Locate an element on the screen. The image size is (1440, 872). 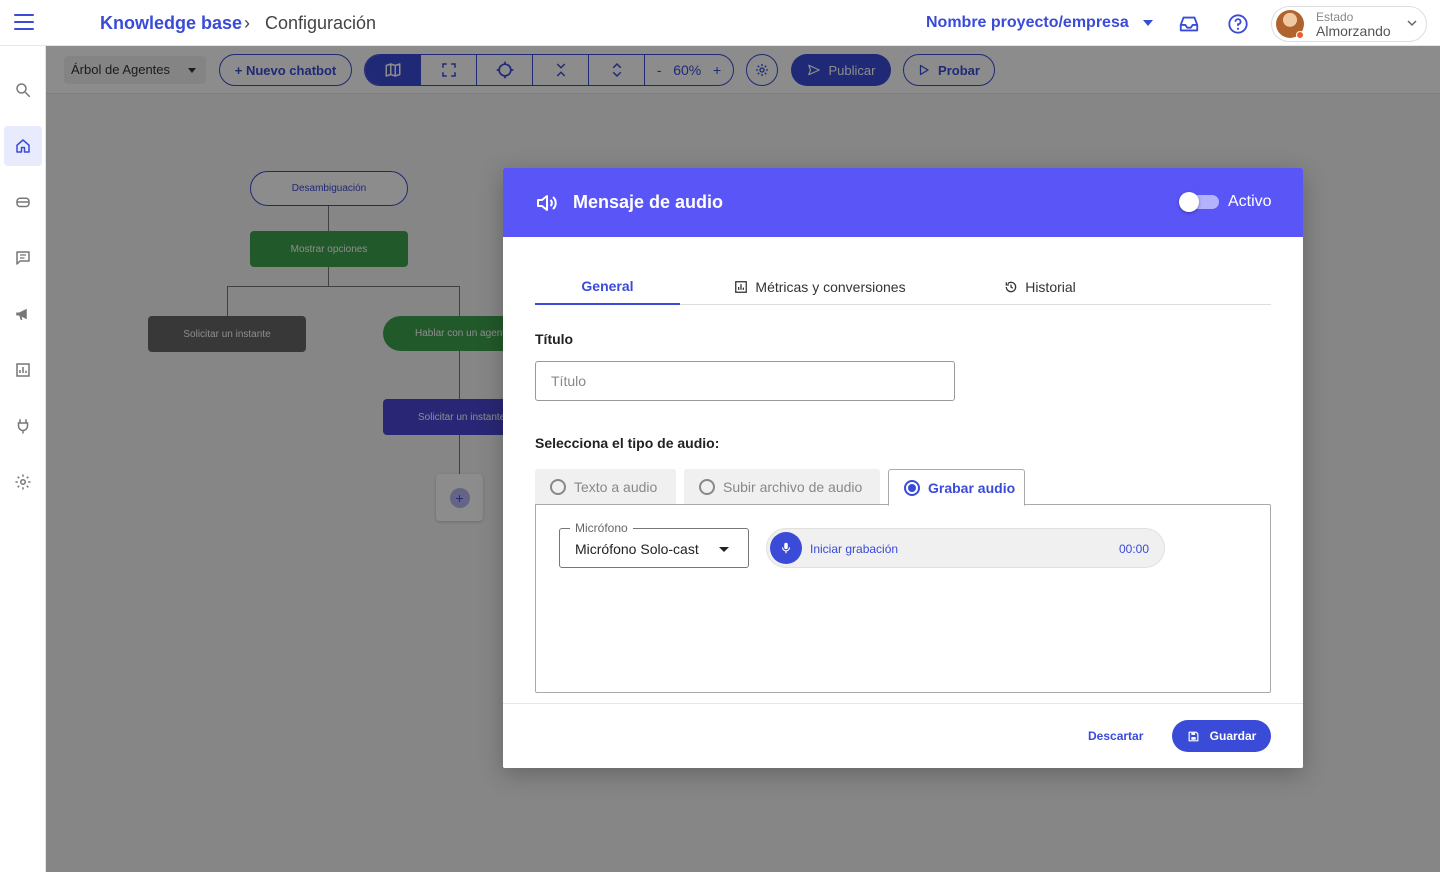
home-icon is located at coordinates (23, 146).